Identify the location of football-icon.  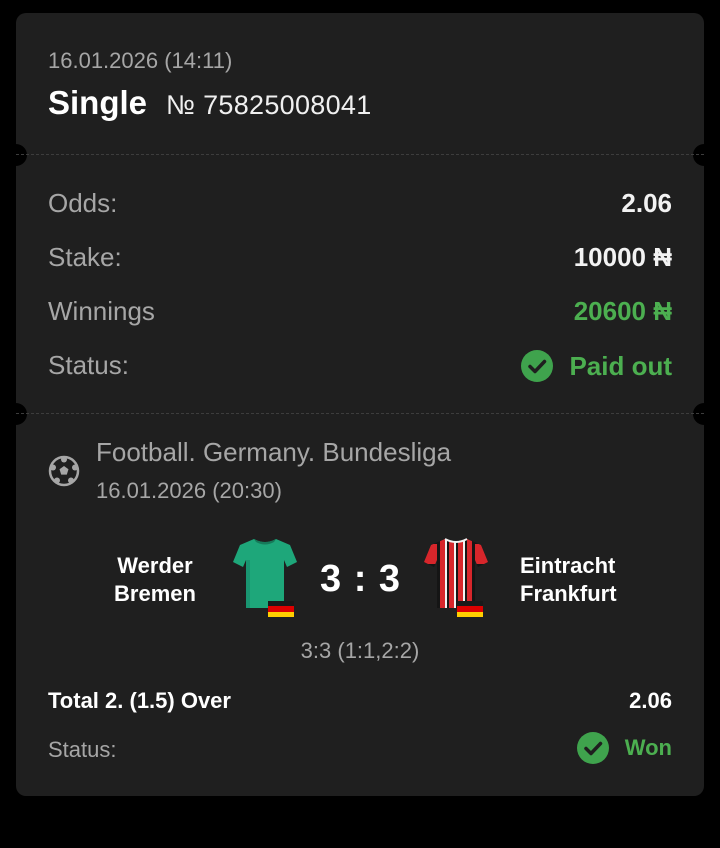
(64, 471).